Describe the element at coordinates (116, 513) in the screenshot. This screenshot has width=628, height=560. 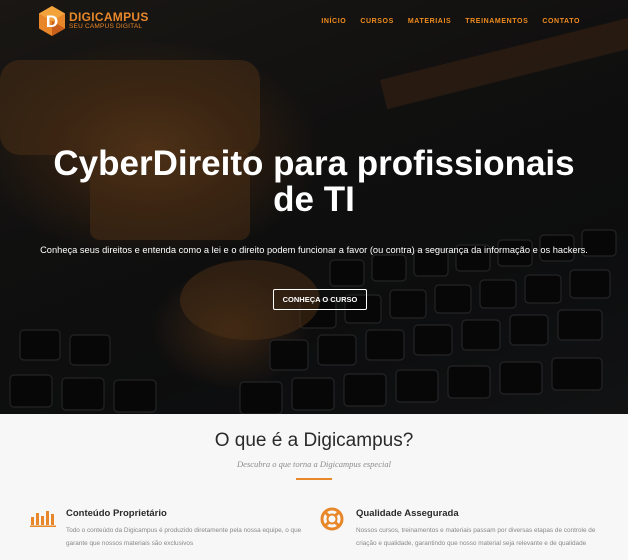
I see `feature-title: Conteúdo Proprietário` at that location.